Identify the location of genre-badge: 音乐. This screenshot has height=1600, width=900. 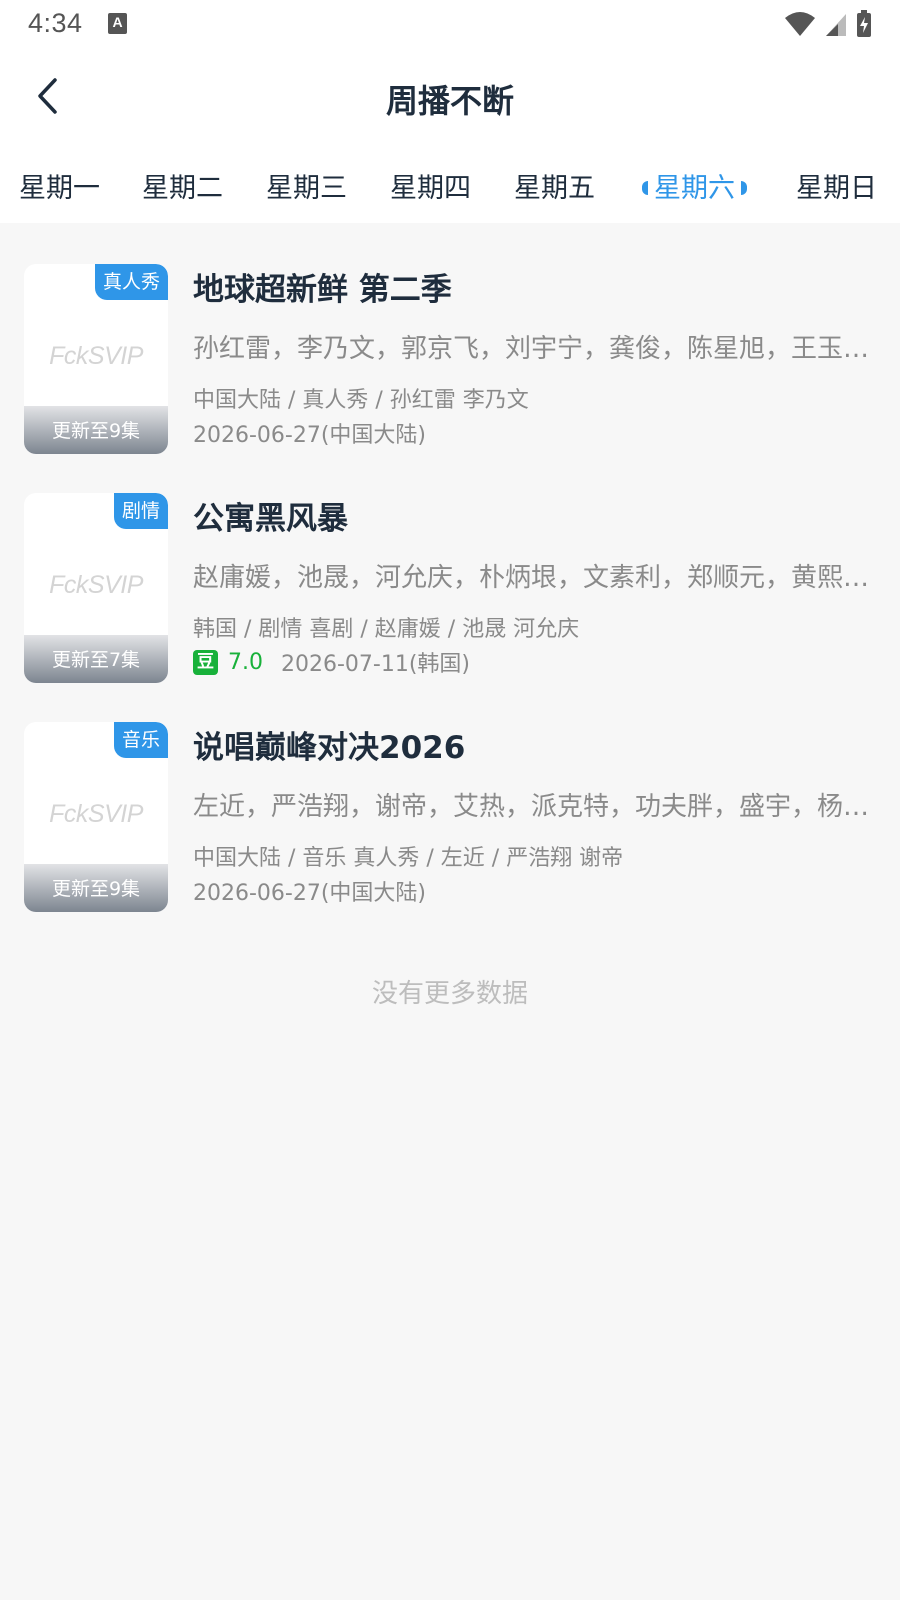
(140, 740).